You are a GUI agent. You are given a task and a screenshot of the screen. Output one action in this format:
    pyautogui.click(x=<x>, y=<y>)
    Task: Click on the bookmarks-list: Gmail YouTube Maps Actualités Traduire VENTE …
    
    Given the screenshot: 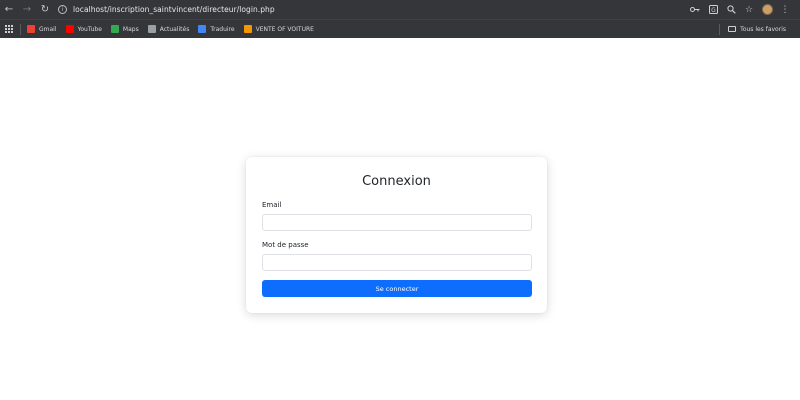 What is the action you would take?
    pyautogui.click(x=175, y=29)
    